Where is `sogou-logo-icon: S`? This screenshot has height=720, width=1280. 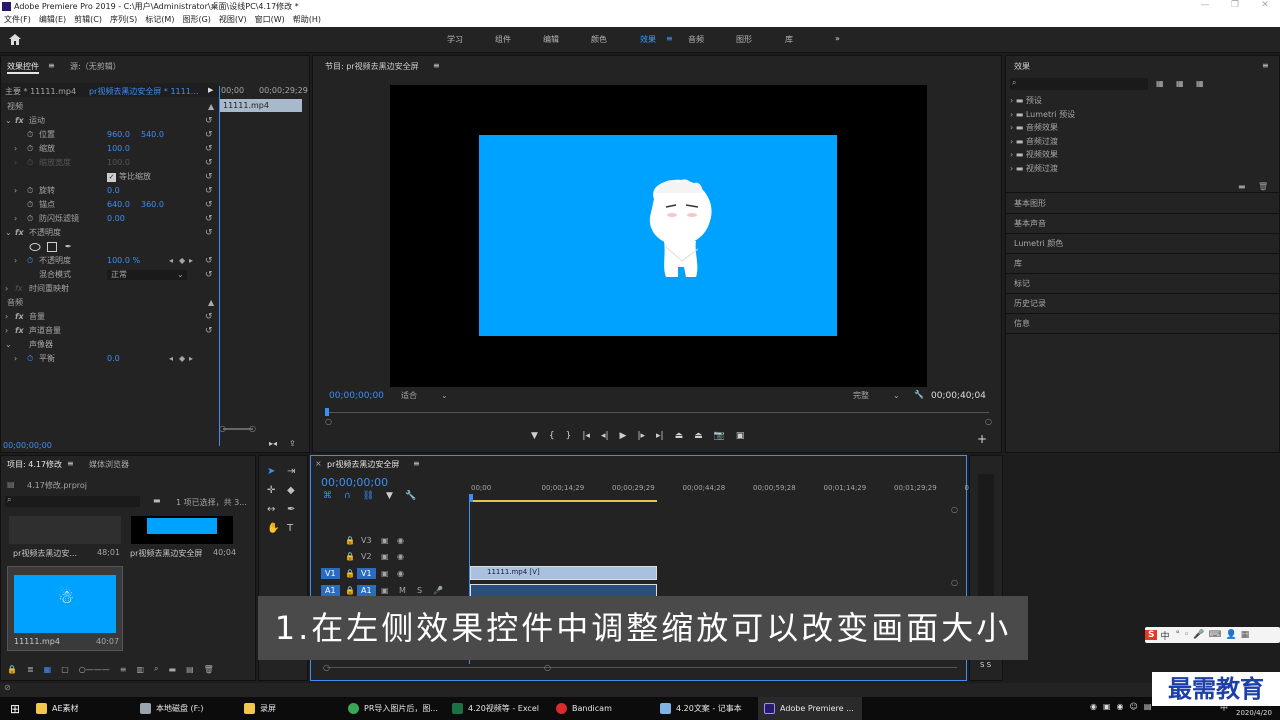
sogou-logo-icon: S is located at coordinates (1151, 635).